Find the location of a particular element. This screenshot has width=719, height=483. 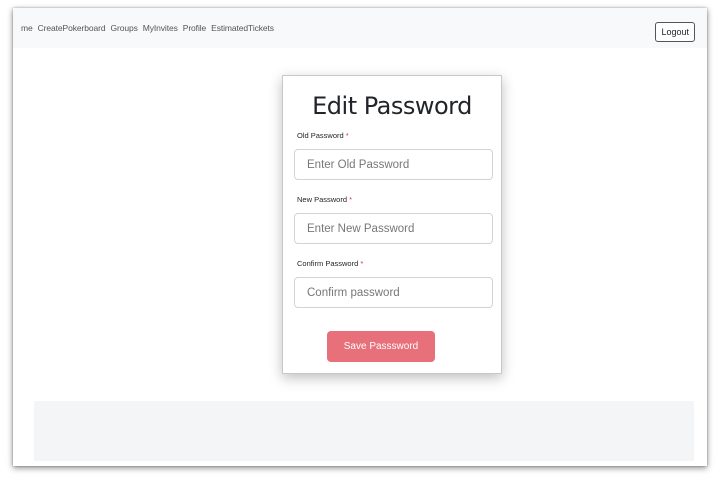

confirm-password-label-text: Confirm Password is located at coordinates (328, 263).